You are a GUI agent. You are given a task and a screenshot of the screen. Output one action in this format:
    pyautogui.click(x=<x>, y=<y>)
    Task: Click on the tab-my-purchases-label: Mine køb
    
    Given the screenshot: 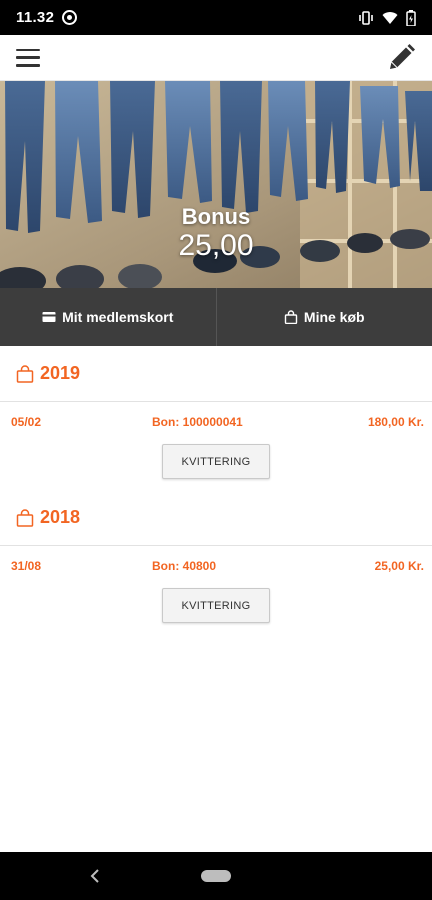 What is the action you would take?
    pyautogui.click(x=334, y=317)
    